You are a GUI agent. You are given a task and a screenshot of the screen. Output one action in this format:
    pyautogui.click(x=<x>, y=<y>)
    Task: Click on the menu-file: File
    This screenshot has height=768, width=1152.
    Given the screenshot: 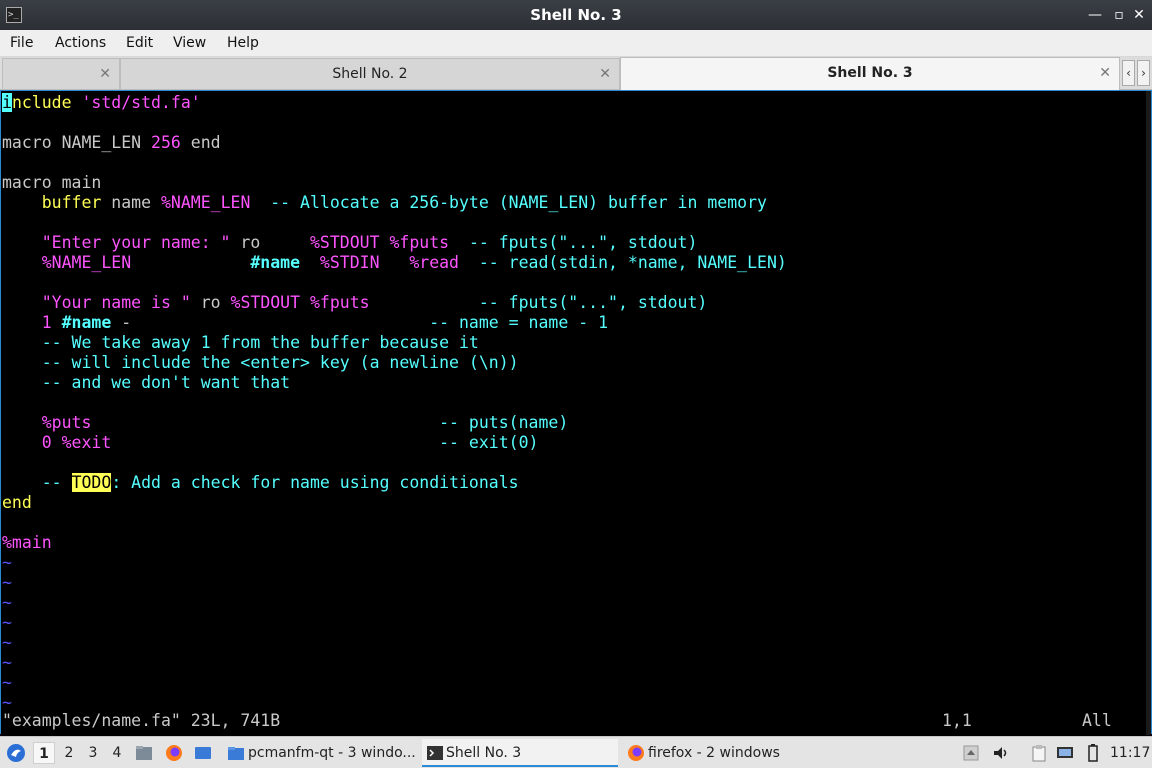 What is the action you would take?
    pyautogui.click(x=21, y=43)
    